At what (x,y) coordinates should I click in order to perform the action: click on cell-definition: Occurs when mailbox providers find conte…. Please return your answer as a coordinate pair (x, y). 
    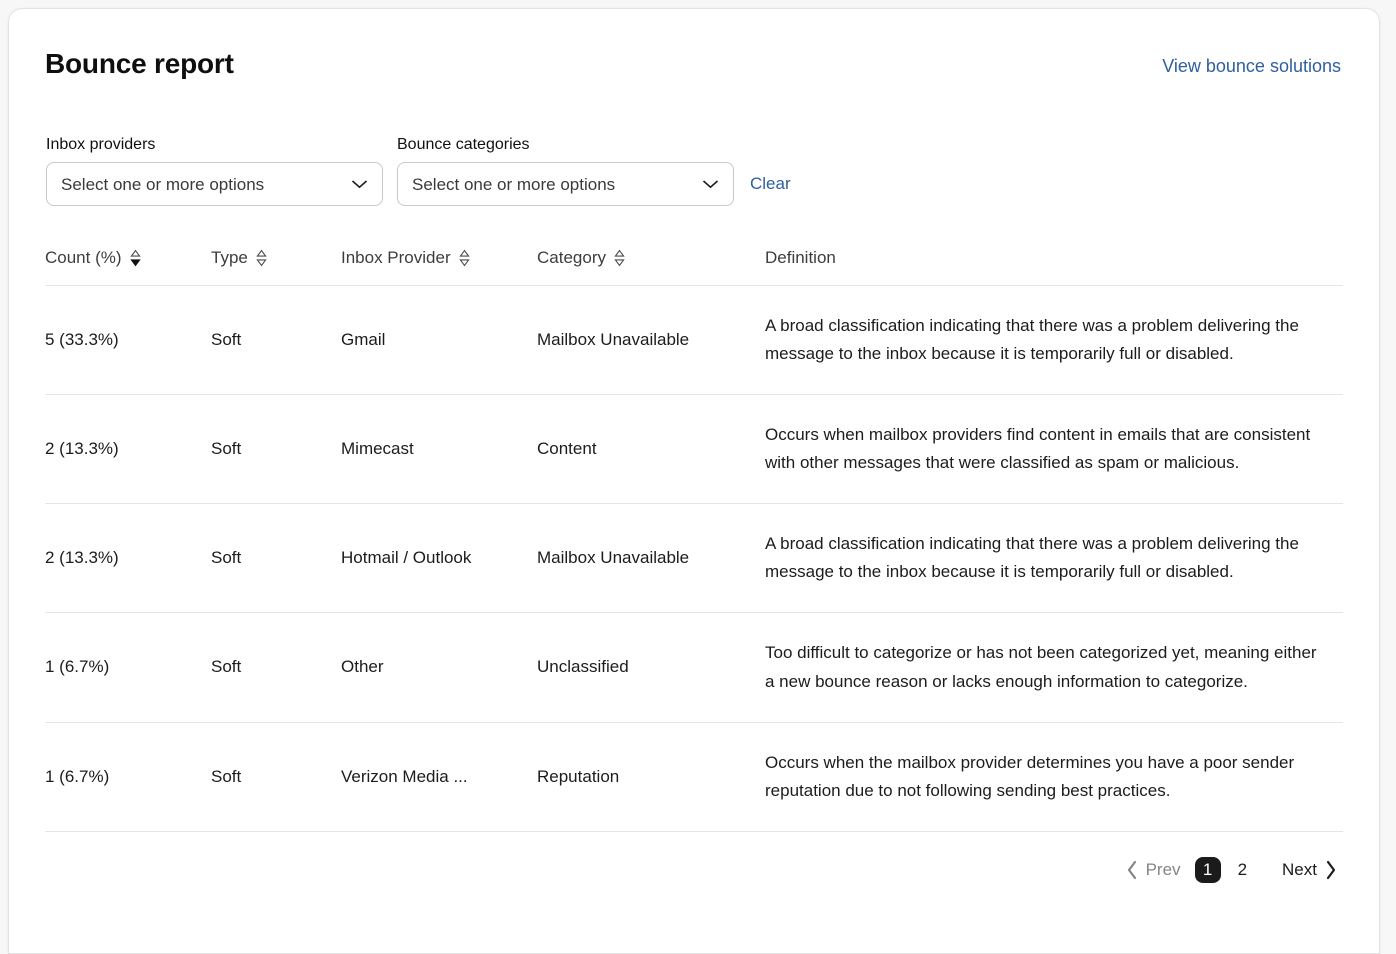
    Looking at the image, I should click on (1054, 449).